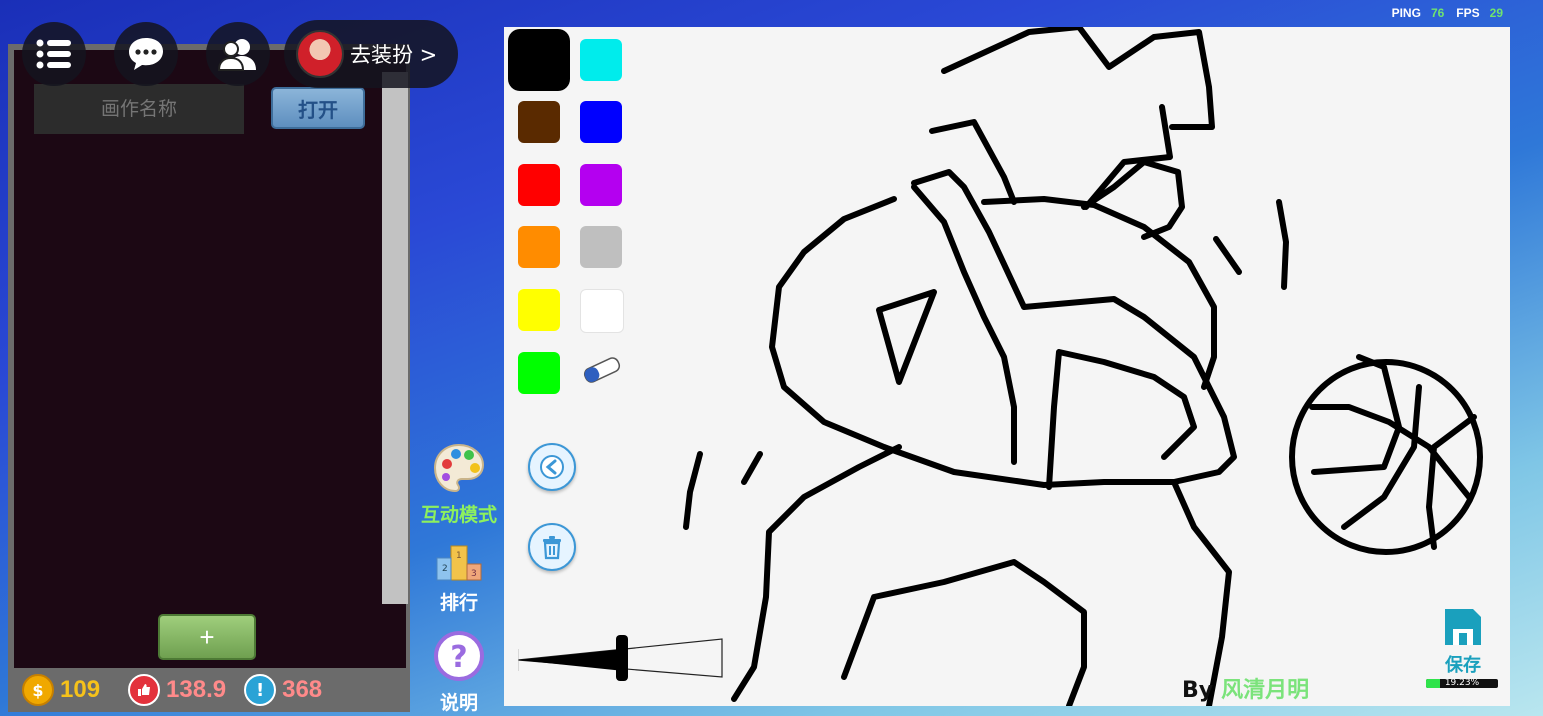  Describe the element at coordinates (1198, 690) in the screenshot. I see `by-label: By` at that location.